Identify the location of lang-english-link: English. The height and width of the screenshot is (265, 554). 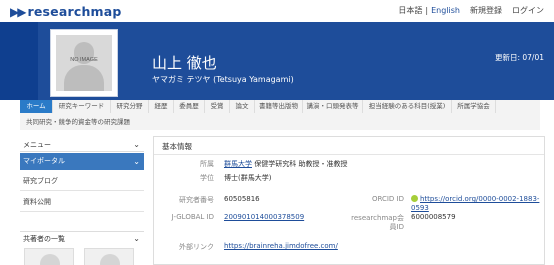
(445, 10).